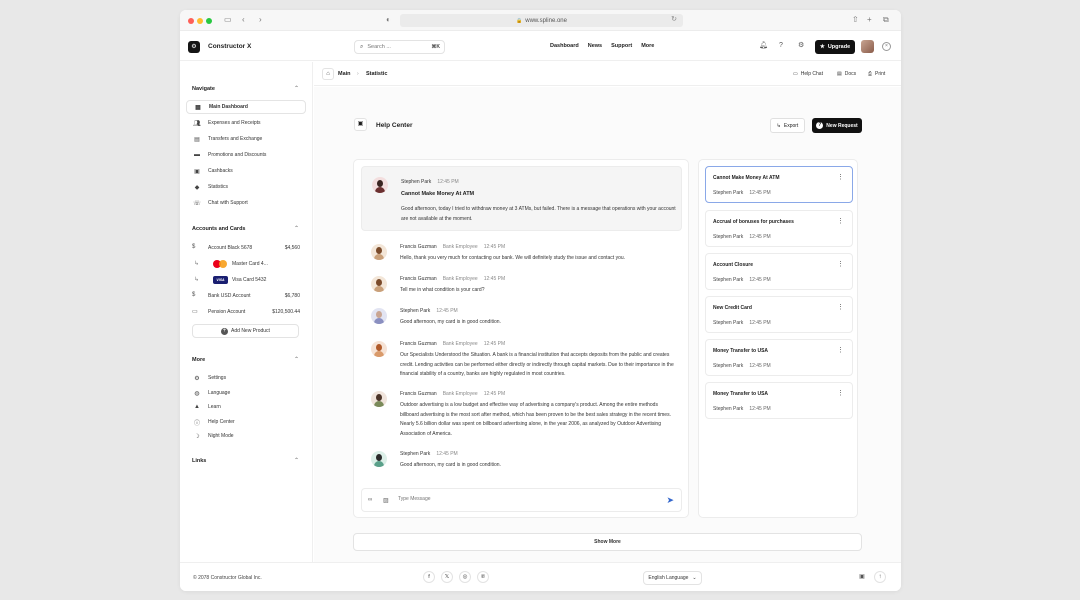 Image resolution: width=1080 pixels, height=600 pixels. What do you see at coordinates (246, 171) in the screenshot?
I see `sidebar-item-cashbacks: ▣ Cashbacks` at bounding box center [246, 171].